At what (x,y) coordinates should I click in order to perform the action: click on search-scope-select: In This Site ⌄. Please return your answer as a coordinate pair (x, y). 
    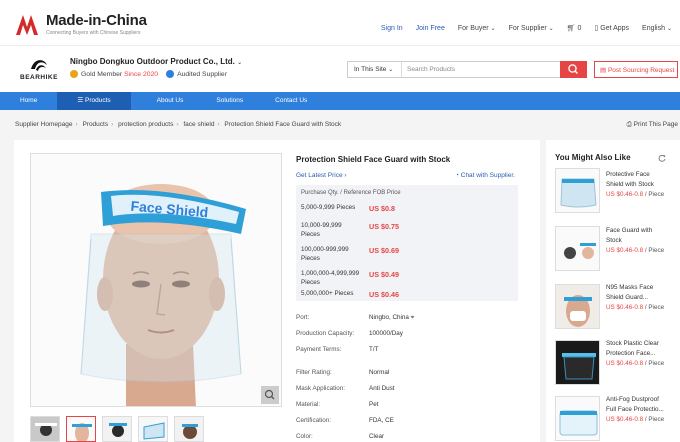
    Looking at the image, I should click on (375, 69).